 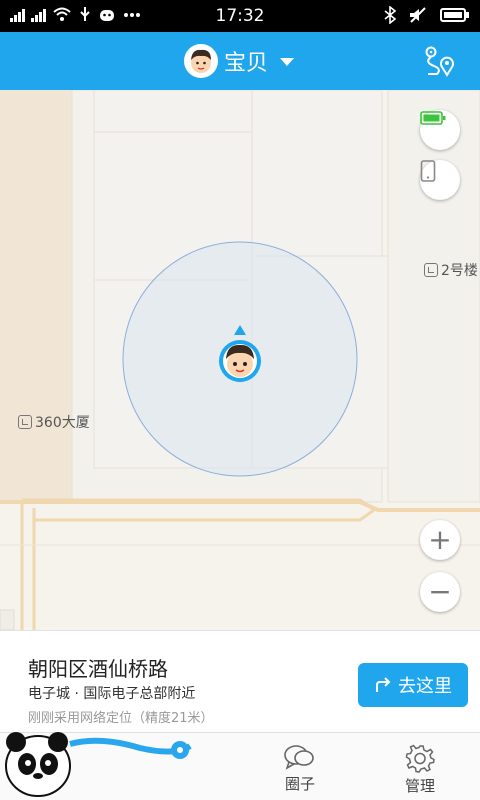 I want to click on nav-label: 管理, so click(x=419, y=786).